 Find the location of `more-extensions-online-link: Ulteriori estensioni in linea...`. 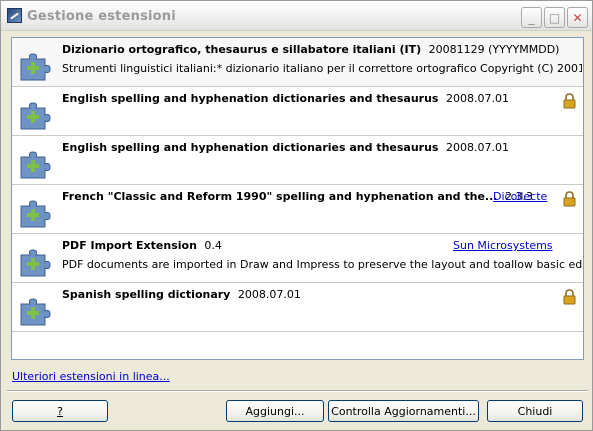

more-extensions-online-link: Ulteriori estensioni in linea... is located at coordinates (91, 376).